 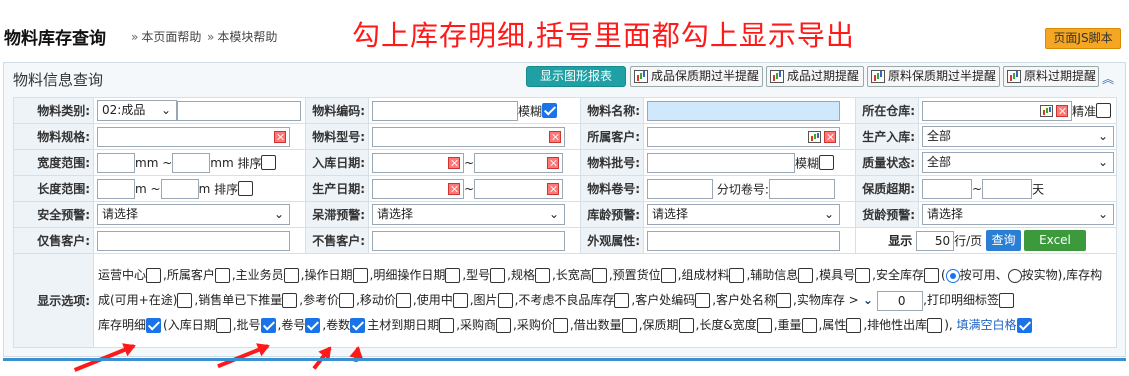 I want to click on material-model-input, so click(x=468, y=136).